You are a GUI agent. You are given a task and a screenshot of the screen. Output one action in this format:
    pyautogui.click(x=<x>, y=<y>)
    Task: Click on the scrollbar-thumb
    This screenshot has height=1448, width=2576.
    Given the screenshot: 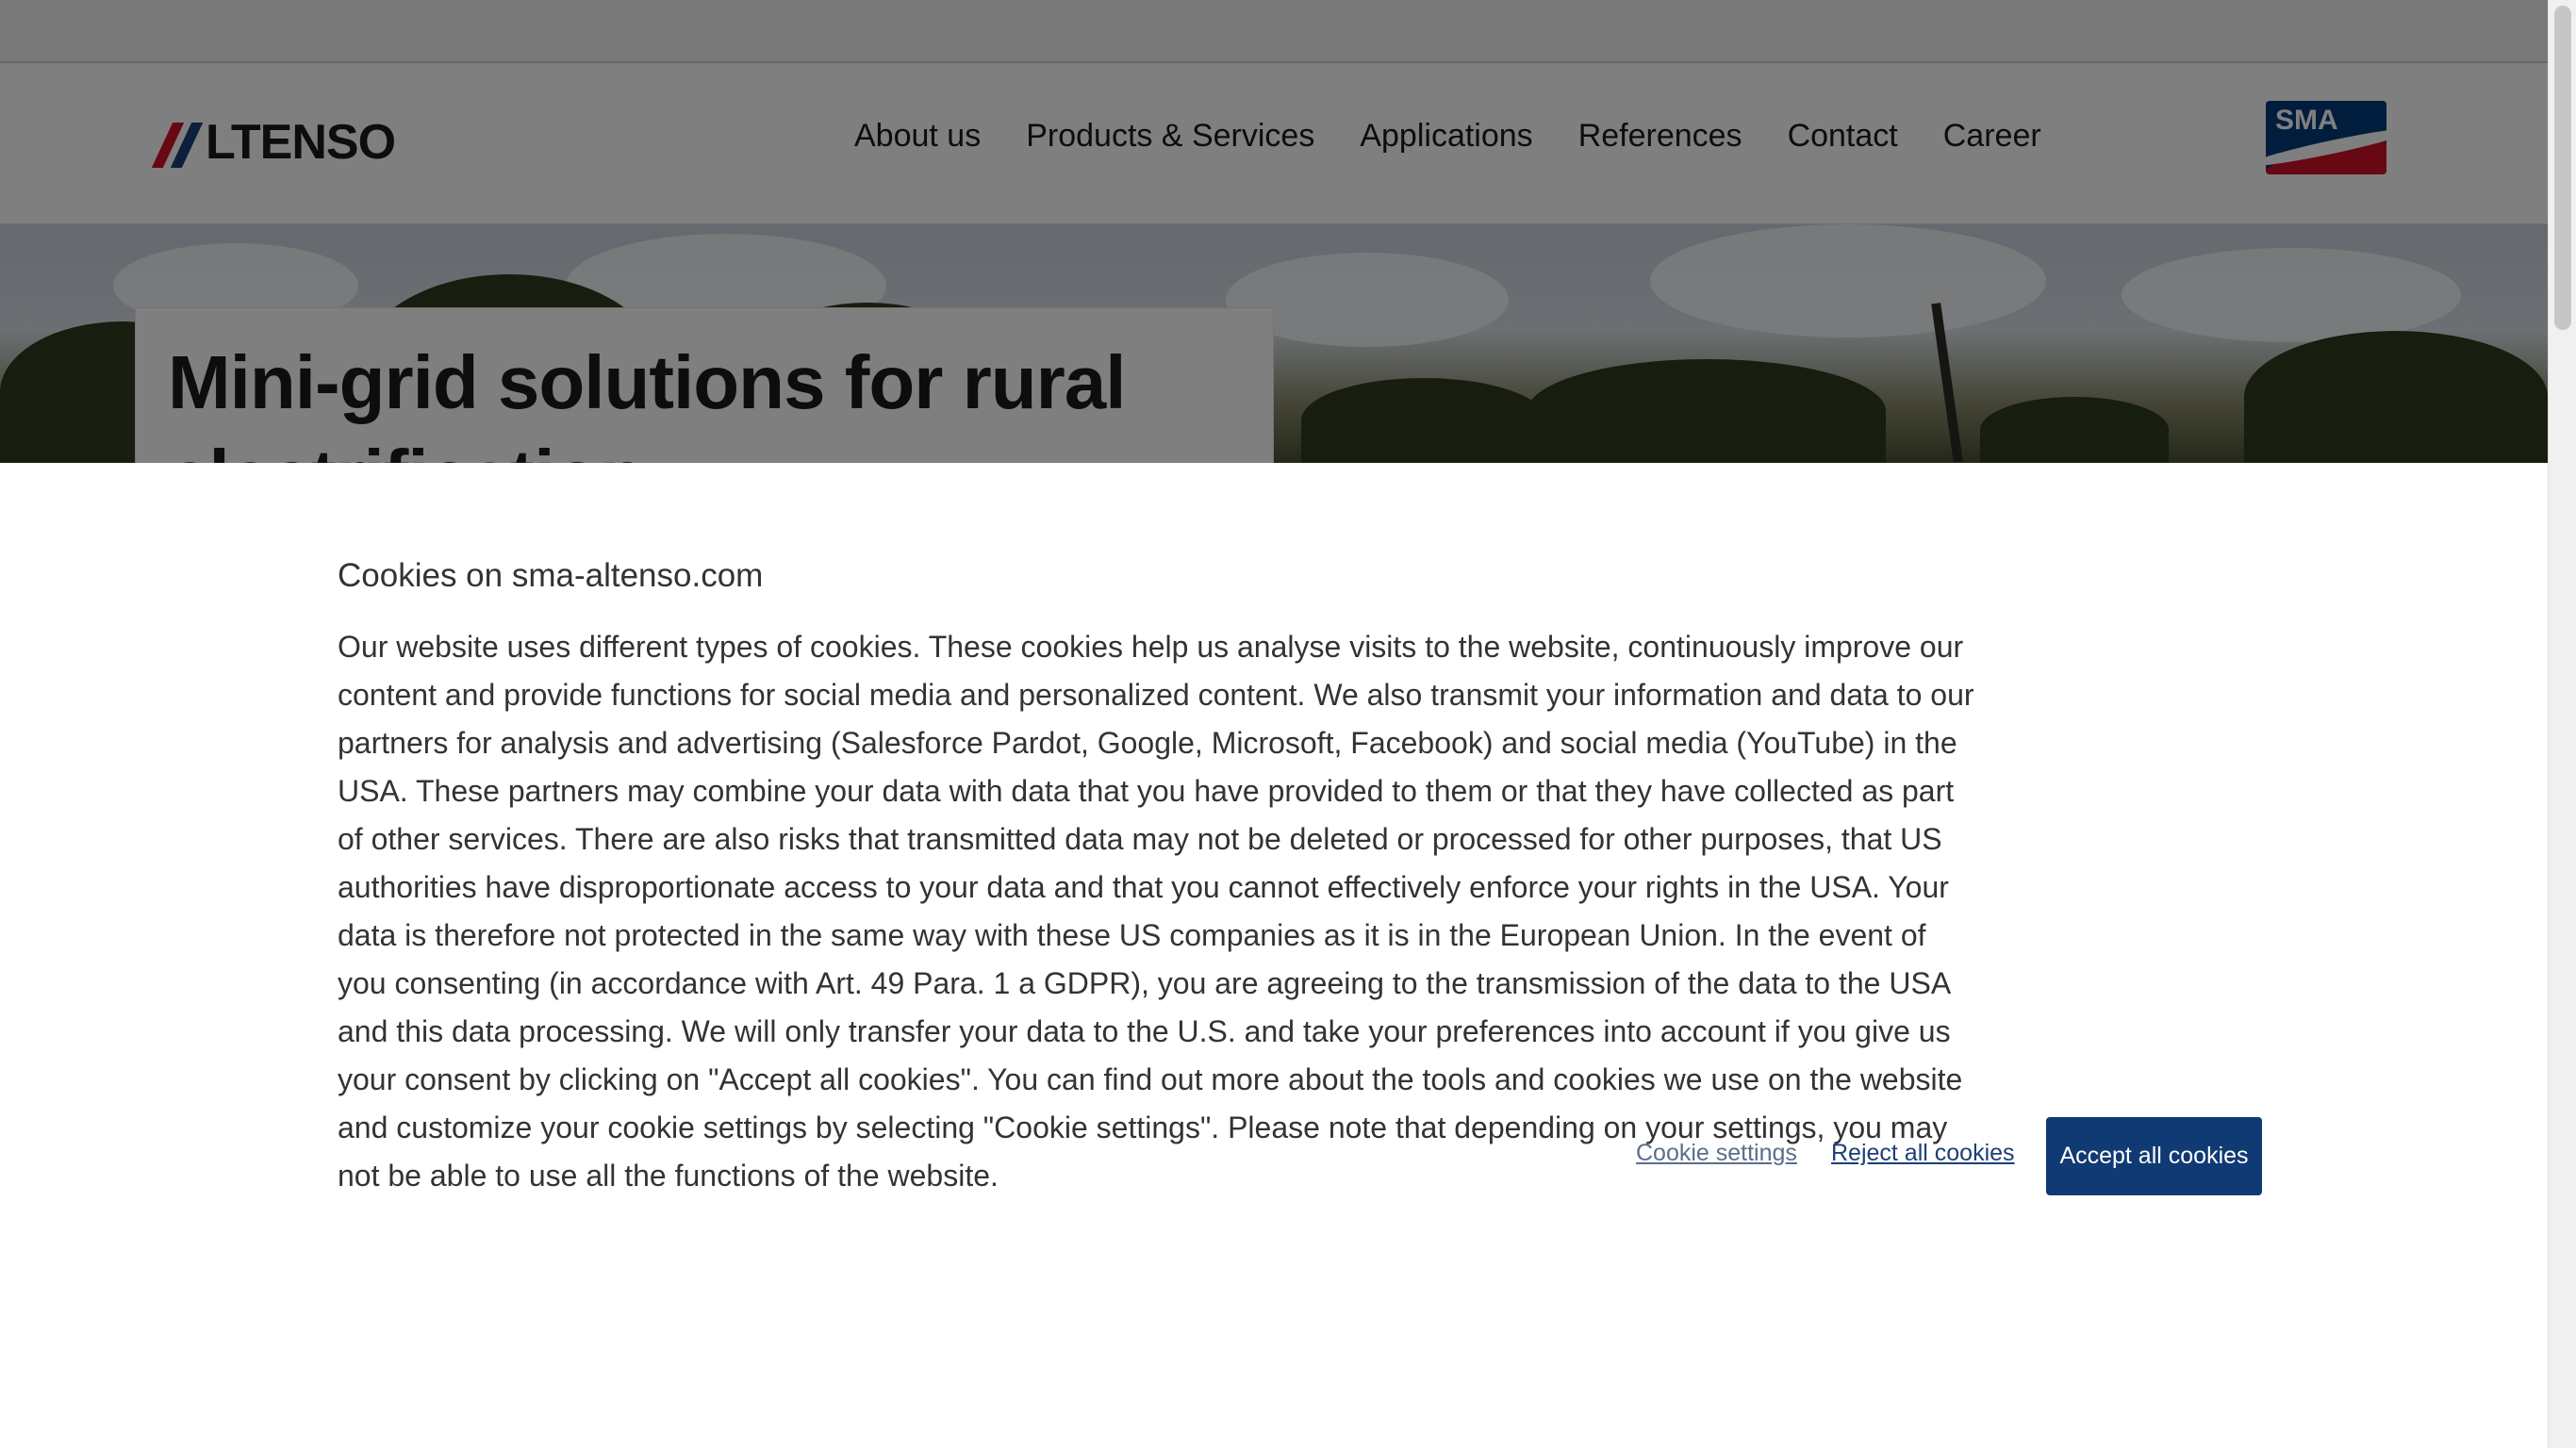 What is the action you would take?
    pyautogui.click(x=2562, y=168)
    